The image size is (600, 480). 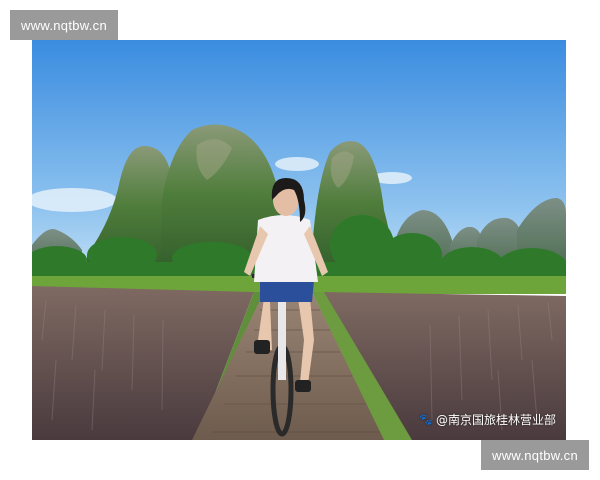 I want to click on shorts, so click(x=287, y=291).